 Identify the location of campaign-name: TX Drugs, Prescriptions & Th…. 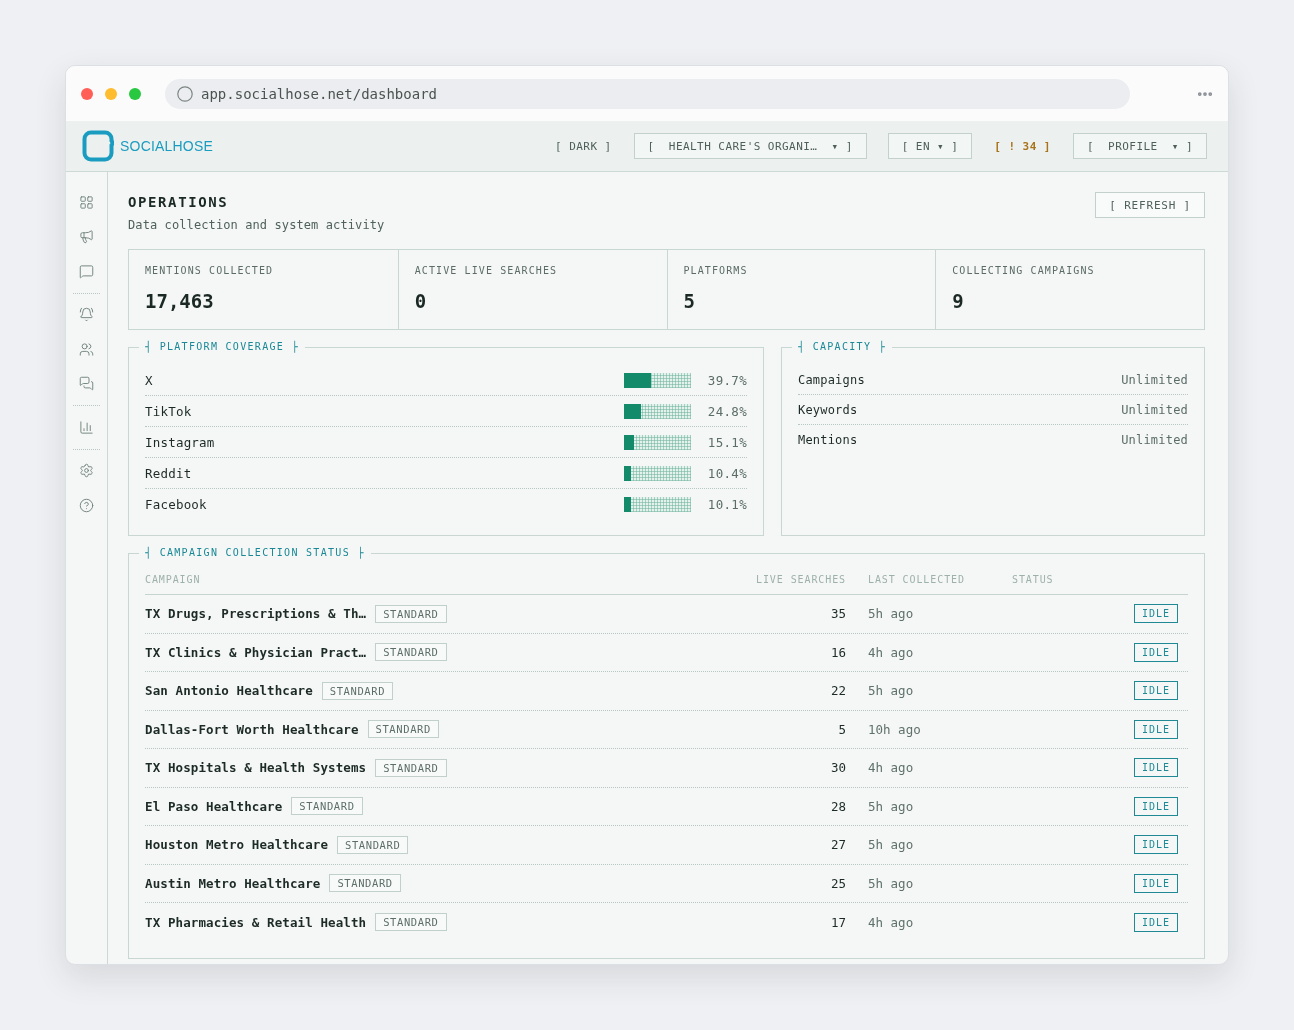
(256, 614).